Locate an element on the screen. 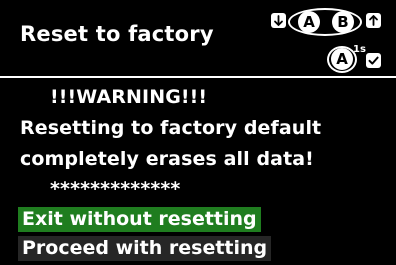  arrow-down-icon is located at coordinates (278, 20).